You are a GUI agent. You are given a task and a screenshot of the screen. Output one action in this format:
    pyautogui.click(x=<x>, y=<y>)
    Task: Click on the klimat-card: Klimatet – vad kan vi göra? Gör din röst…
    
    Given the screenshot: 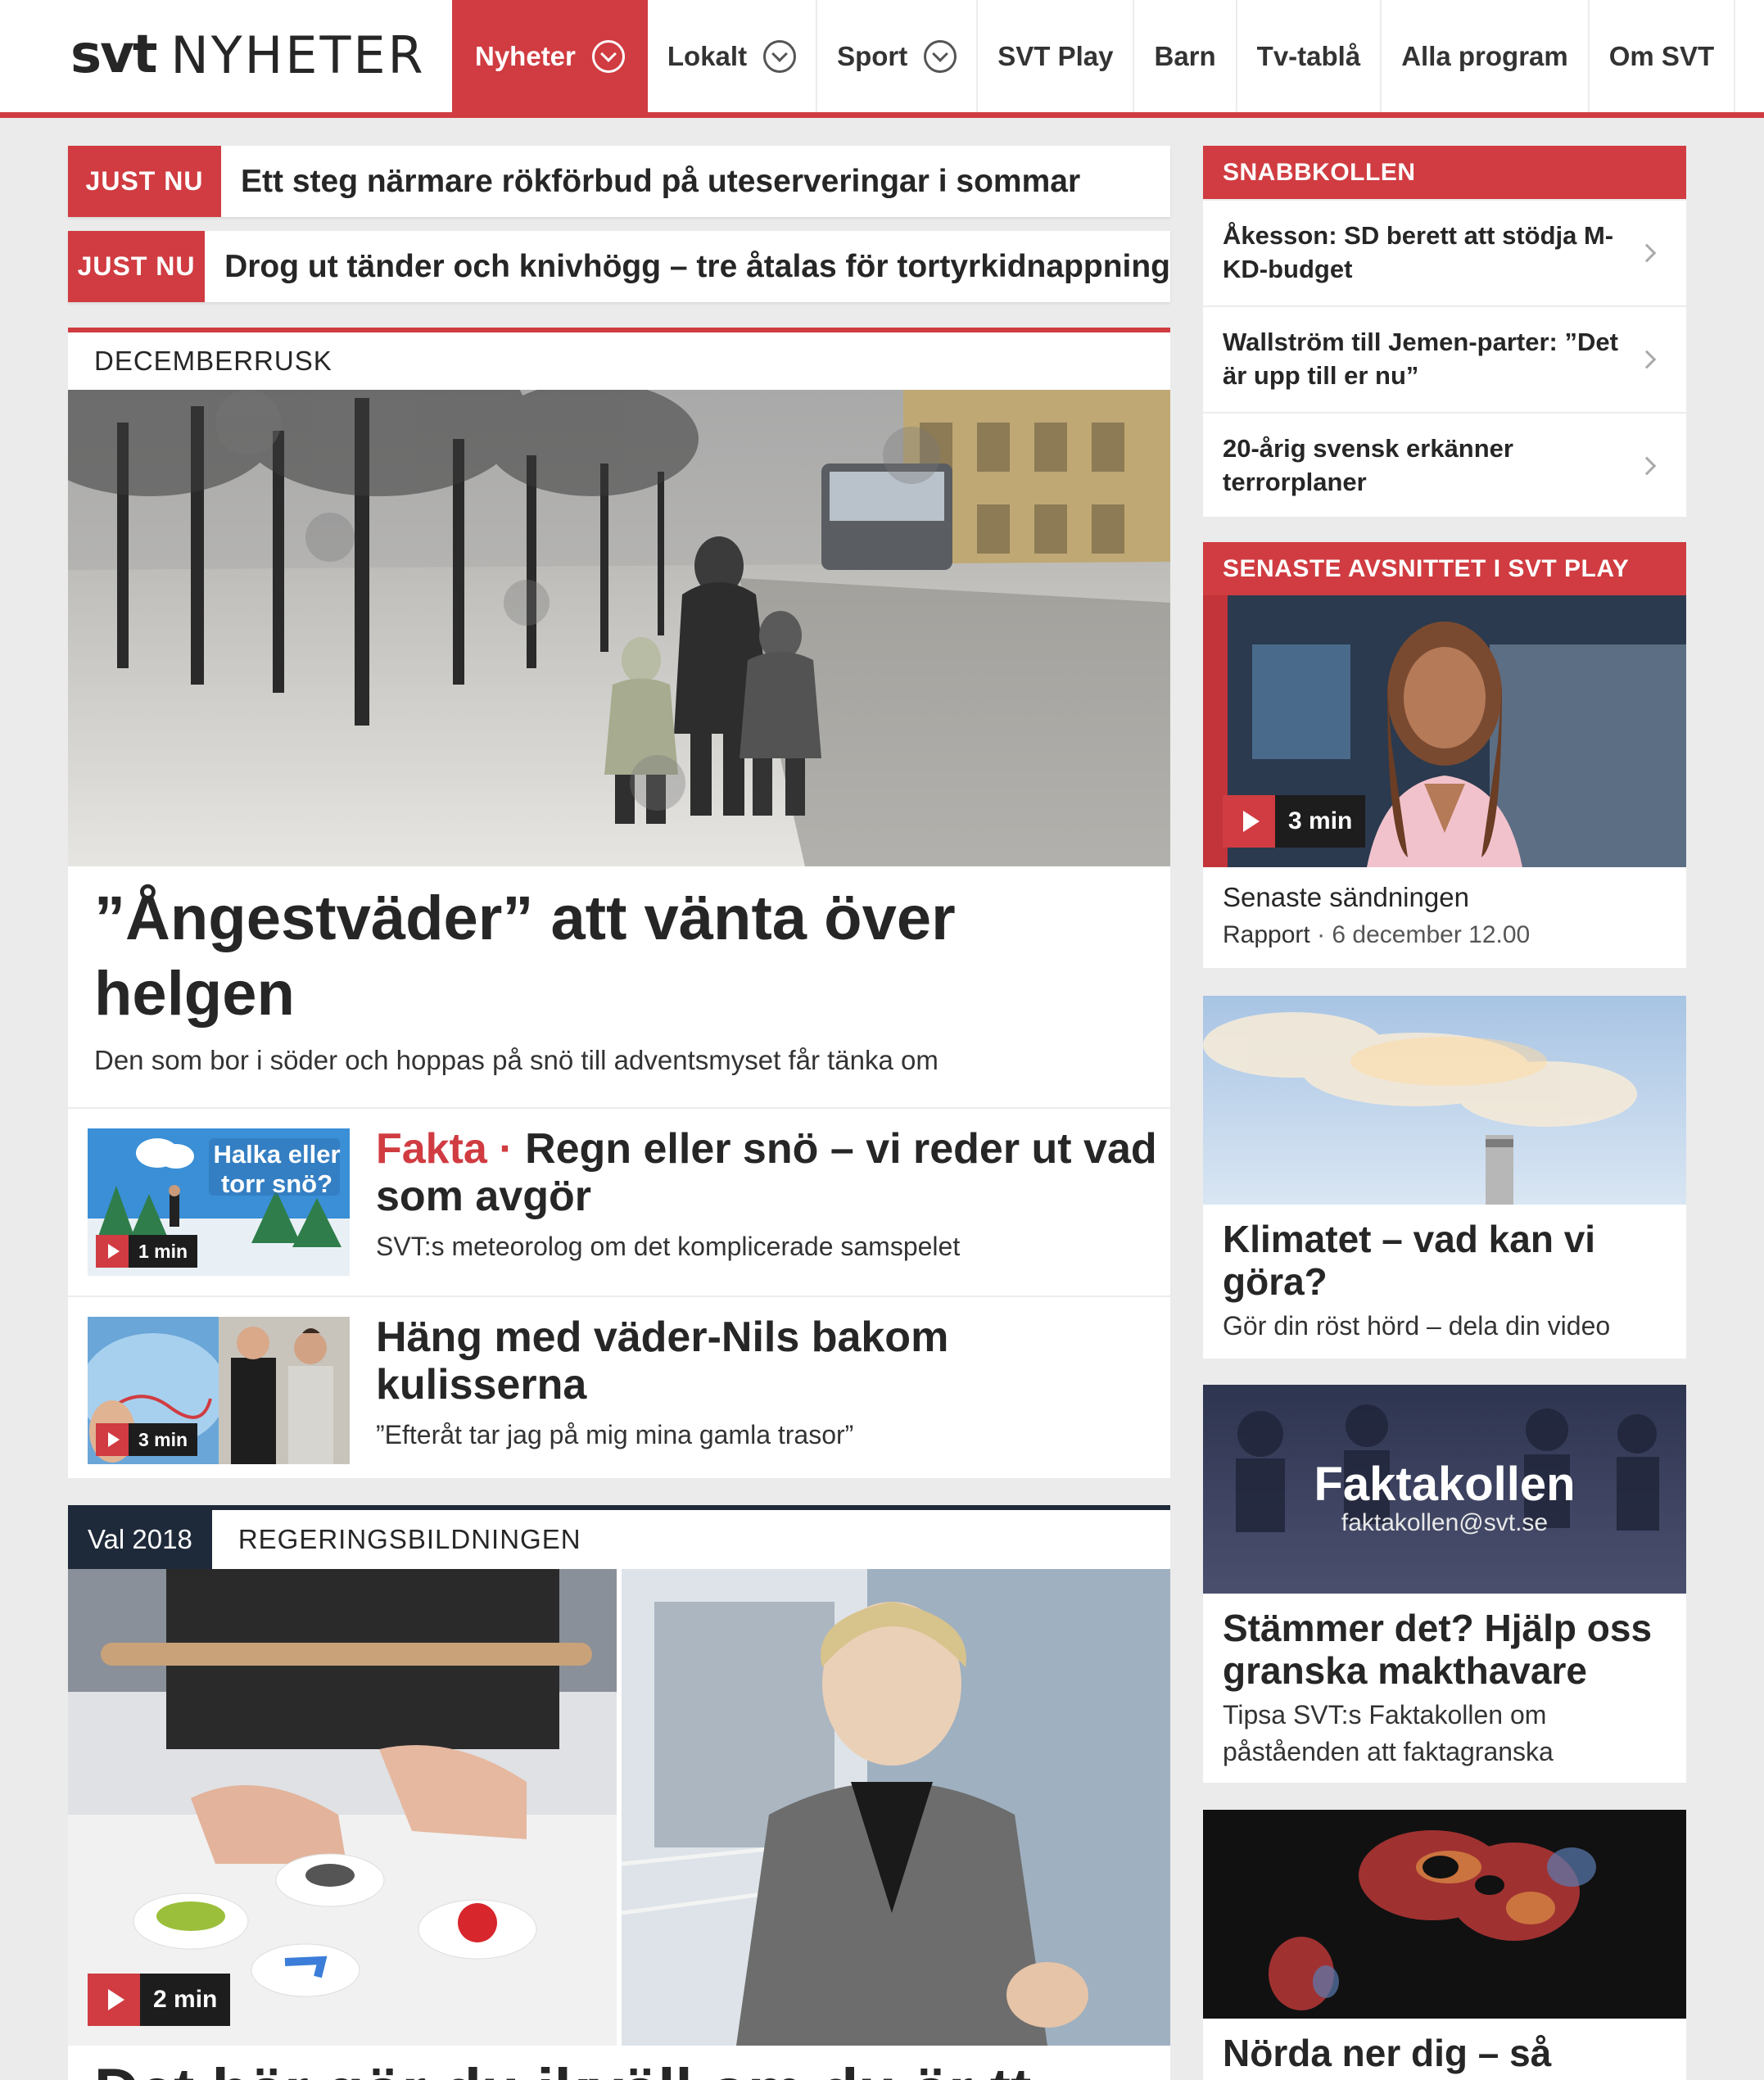 What is the action you would take?
    pyautogui.click(x=1444, y=1178)
    